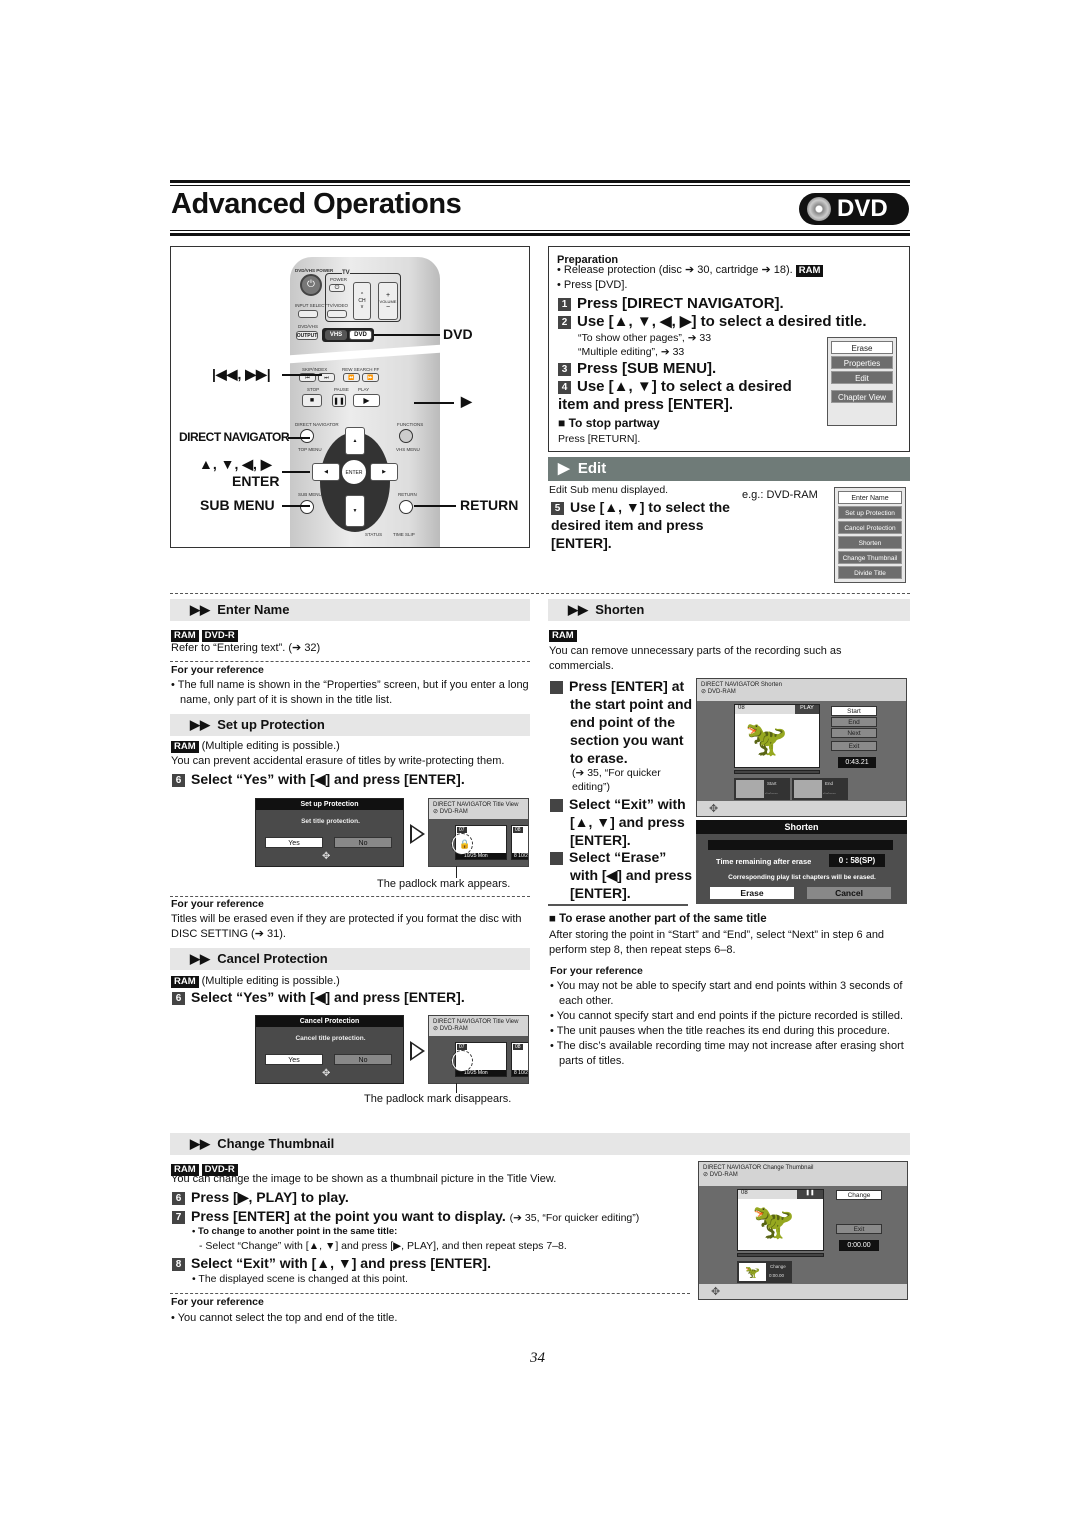 This screenshot has height=1528, width=1080. Describe the element at coordinates (870, 572) in the screenshot. I see `edit-menu-divide-title: Divide Title` at that location.